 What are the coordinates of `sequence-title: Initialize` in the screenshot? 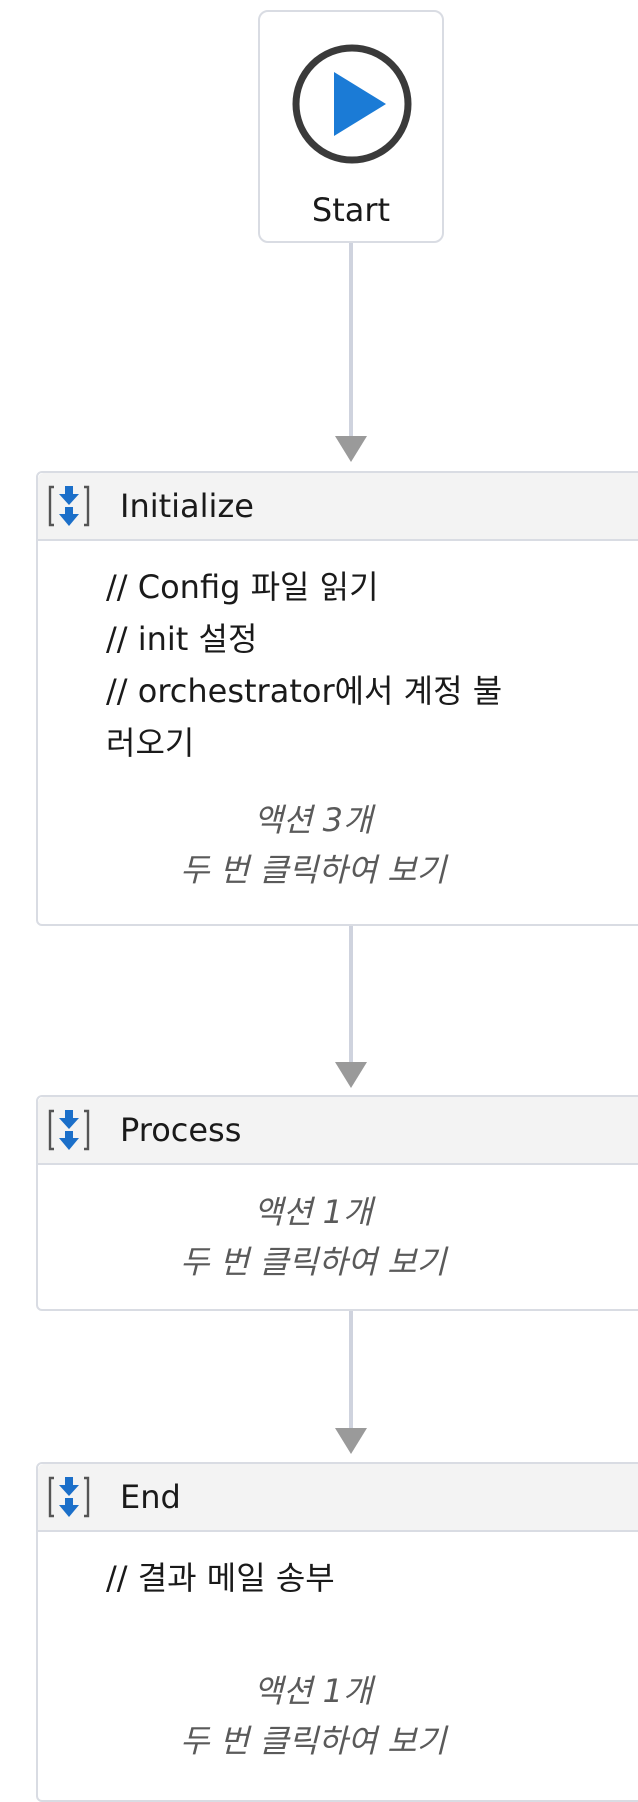 It's located at (187, 506).